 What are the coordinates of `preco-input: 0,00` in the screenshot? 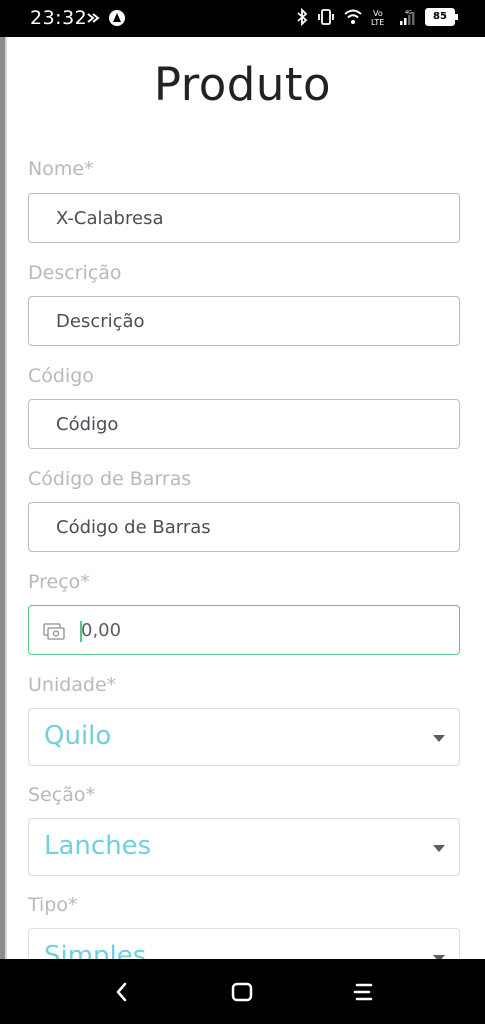 It's located at (244, 630).